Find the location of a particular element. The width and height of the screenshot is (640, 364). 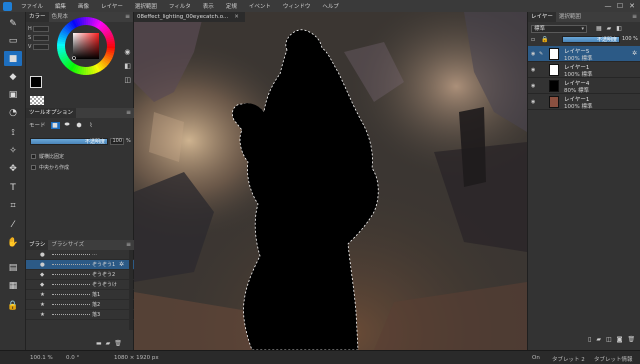

crop-icon: ⌗ is located at coordinates (13, 205).